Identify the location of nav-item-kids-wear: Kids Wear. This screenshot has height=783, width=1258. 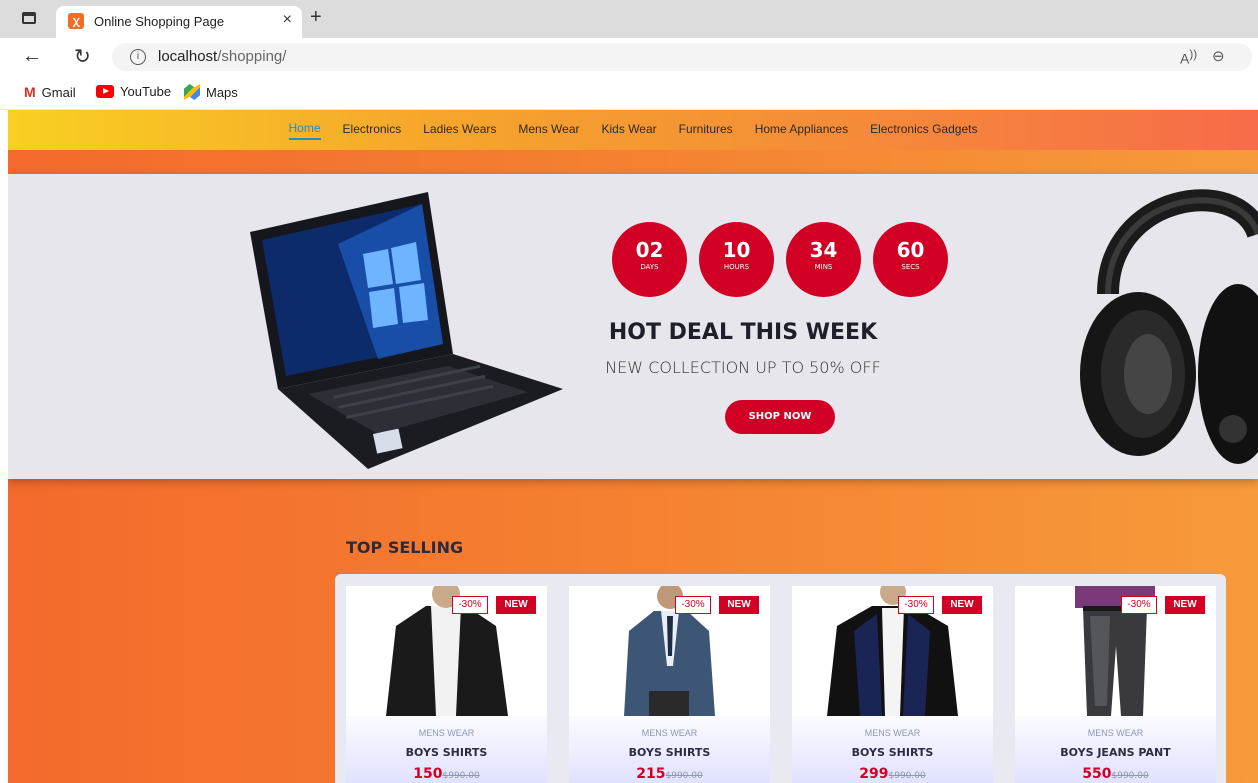
(629, 130).